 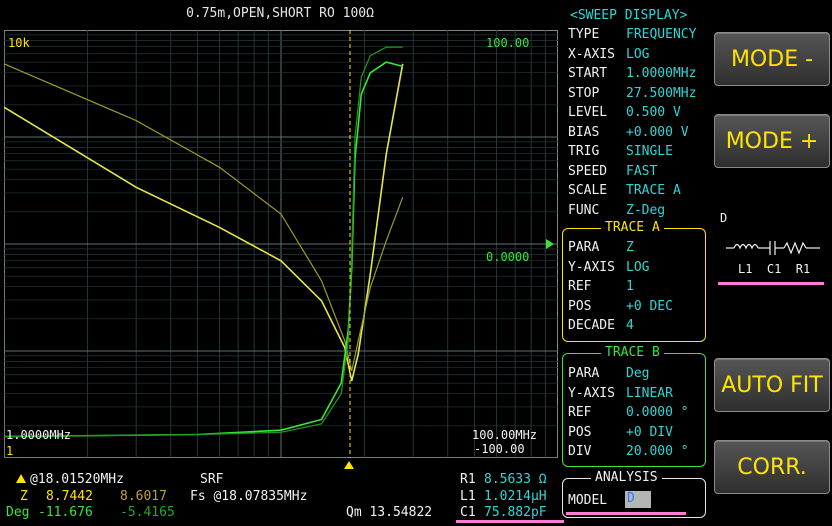 I want to click on l1-value: 1.0214µH, so click(x=515, y=496).